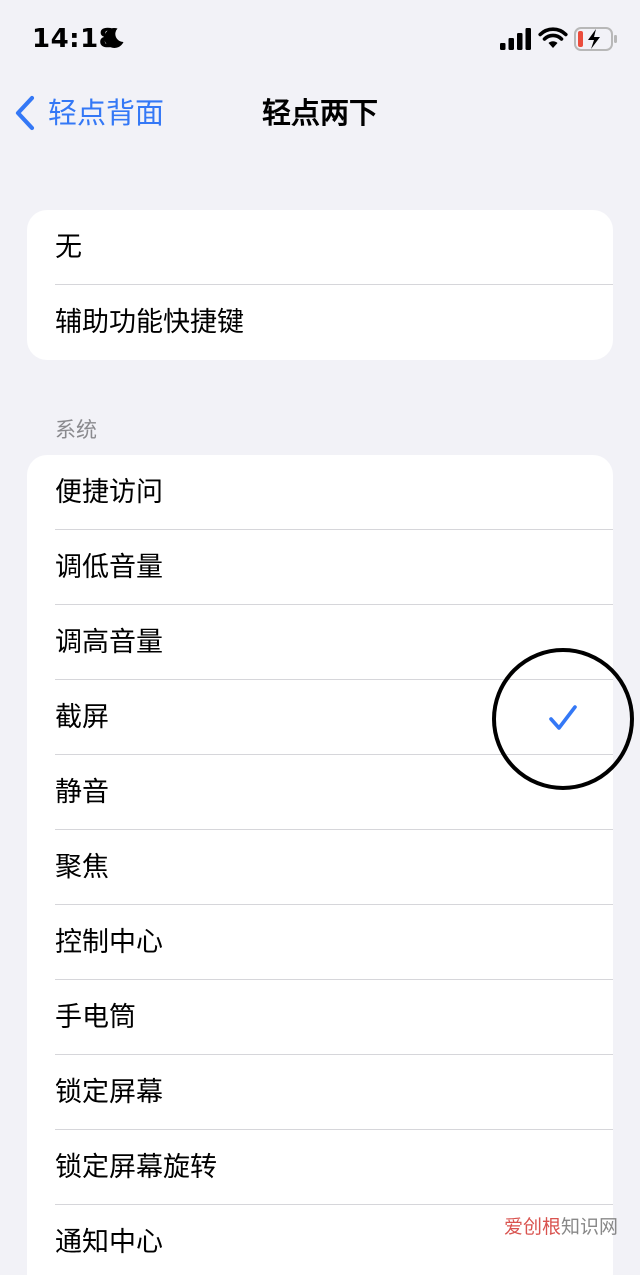 This screenshot has height=1275, width=640. I want to click on checkmark-icon, so click(563, 717).